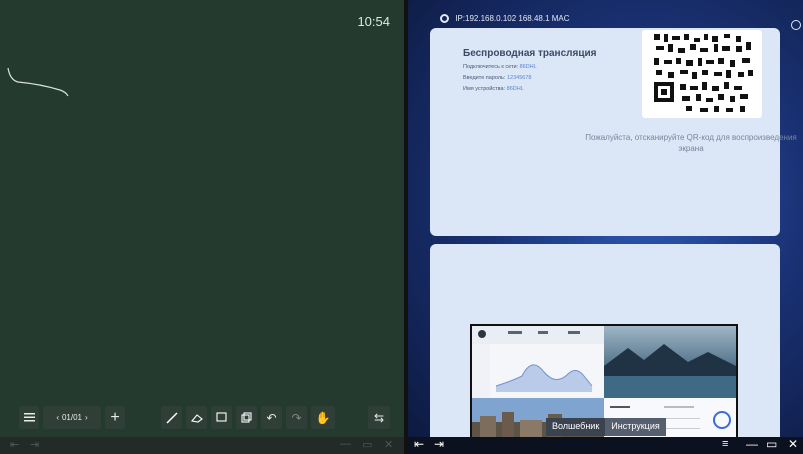 The height and width of the screenshot is (454, 803). I want to click on arrow-left-icon: ⇤, so click(14, 444).